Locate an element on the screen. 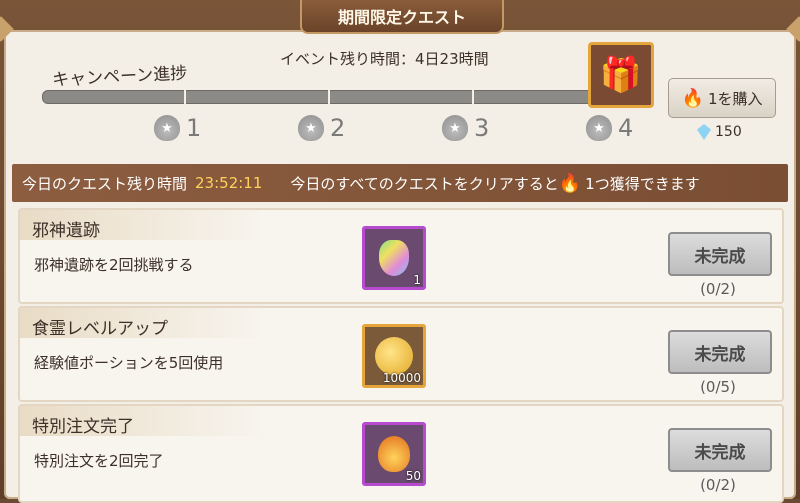 This screenshot has width=800, height=503. quest-title: 邪神遺跡 is located at coordinates (66, 231).